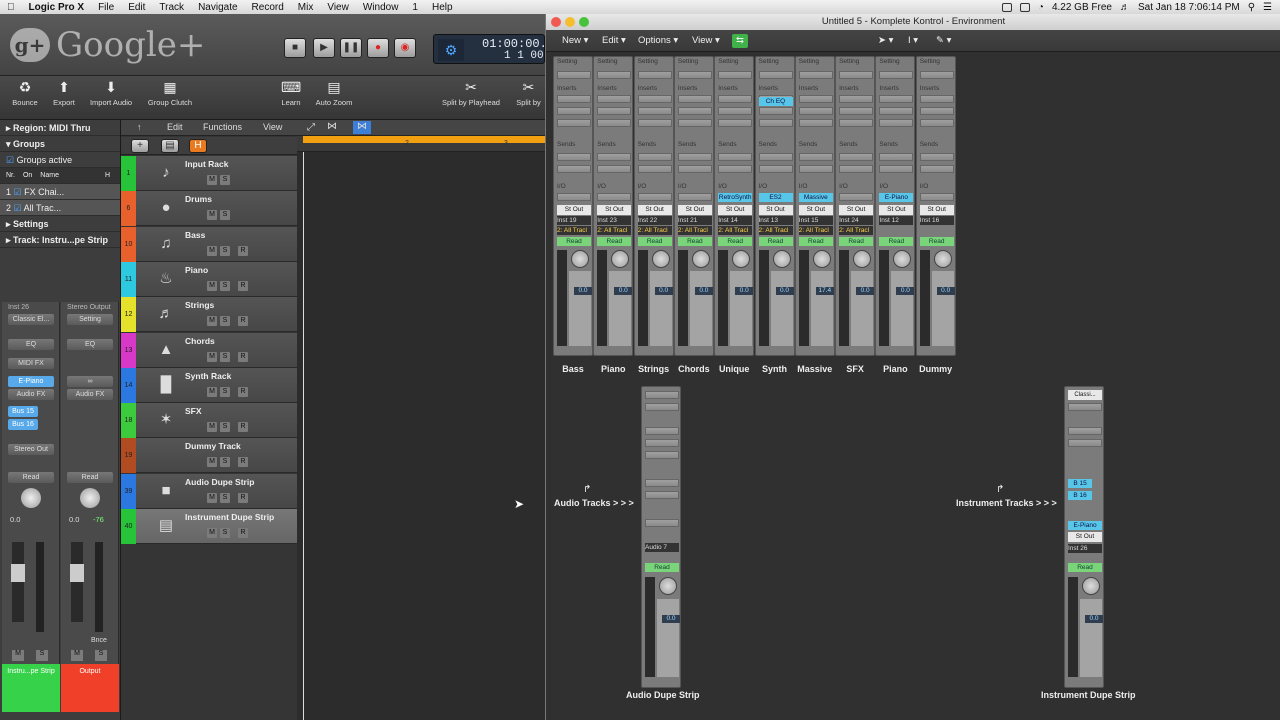 The height and width of the screenshot is (720, 1280). Describe the element at coordinates (706, 41) in the screenshot. I see `view-menu: View ▾` at that location.